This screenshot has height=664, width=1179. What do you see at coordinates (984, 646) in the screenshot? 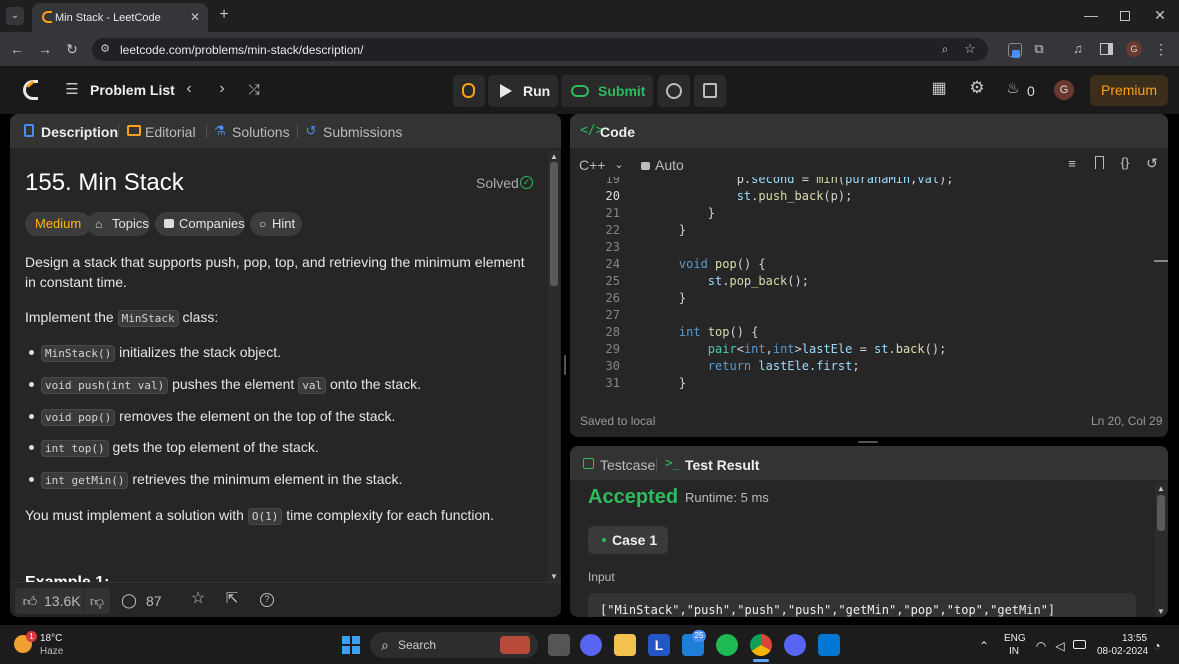
I see `tray-chevron-up-icon: ⌃` at bounding box center [984, 646].